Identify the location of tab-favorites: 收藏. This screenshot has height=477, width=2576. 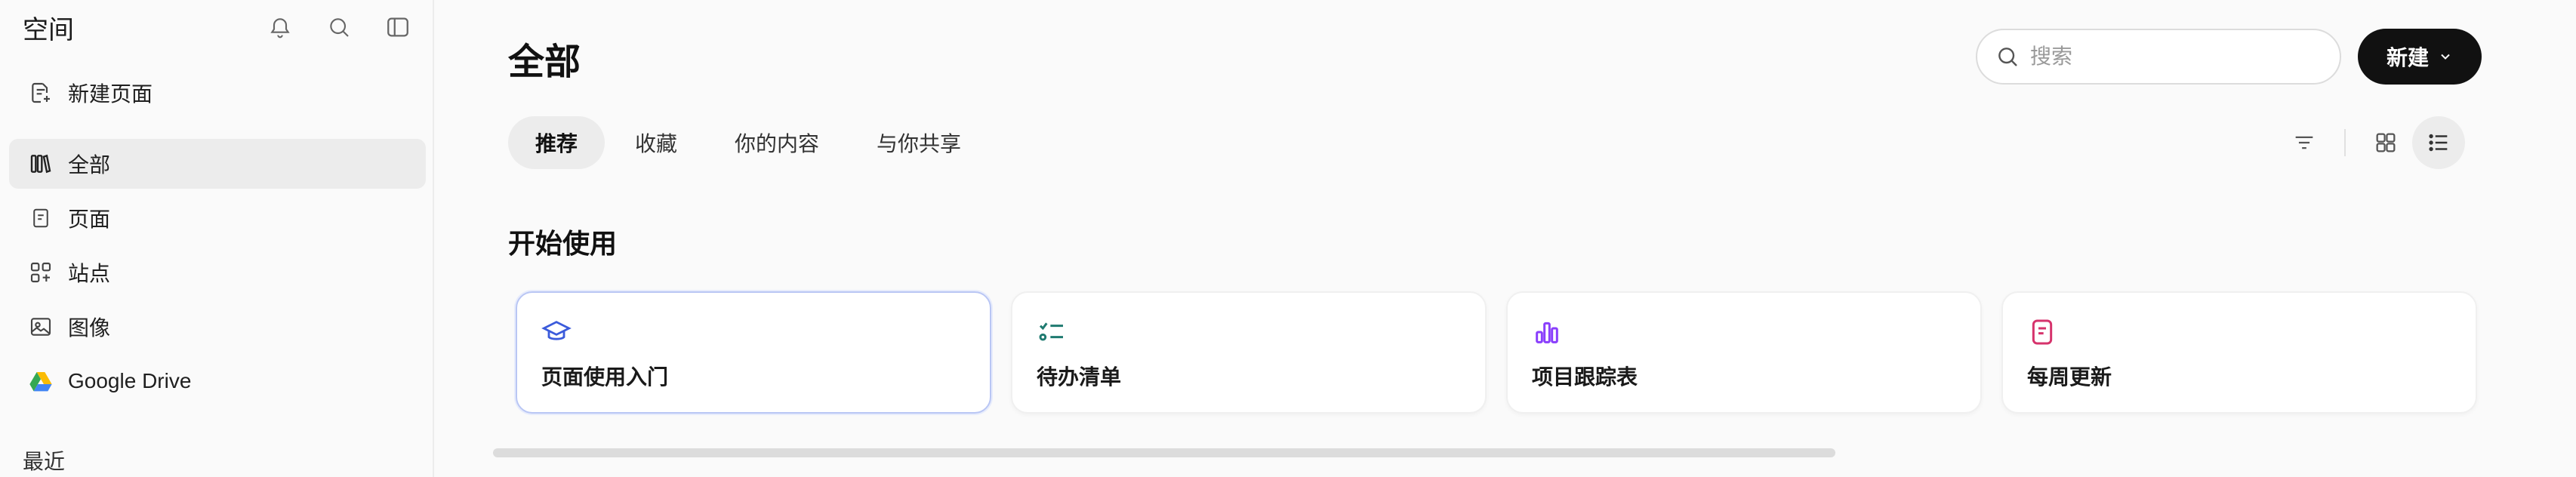
(656, 142).